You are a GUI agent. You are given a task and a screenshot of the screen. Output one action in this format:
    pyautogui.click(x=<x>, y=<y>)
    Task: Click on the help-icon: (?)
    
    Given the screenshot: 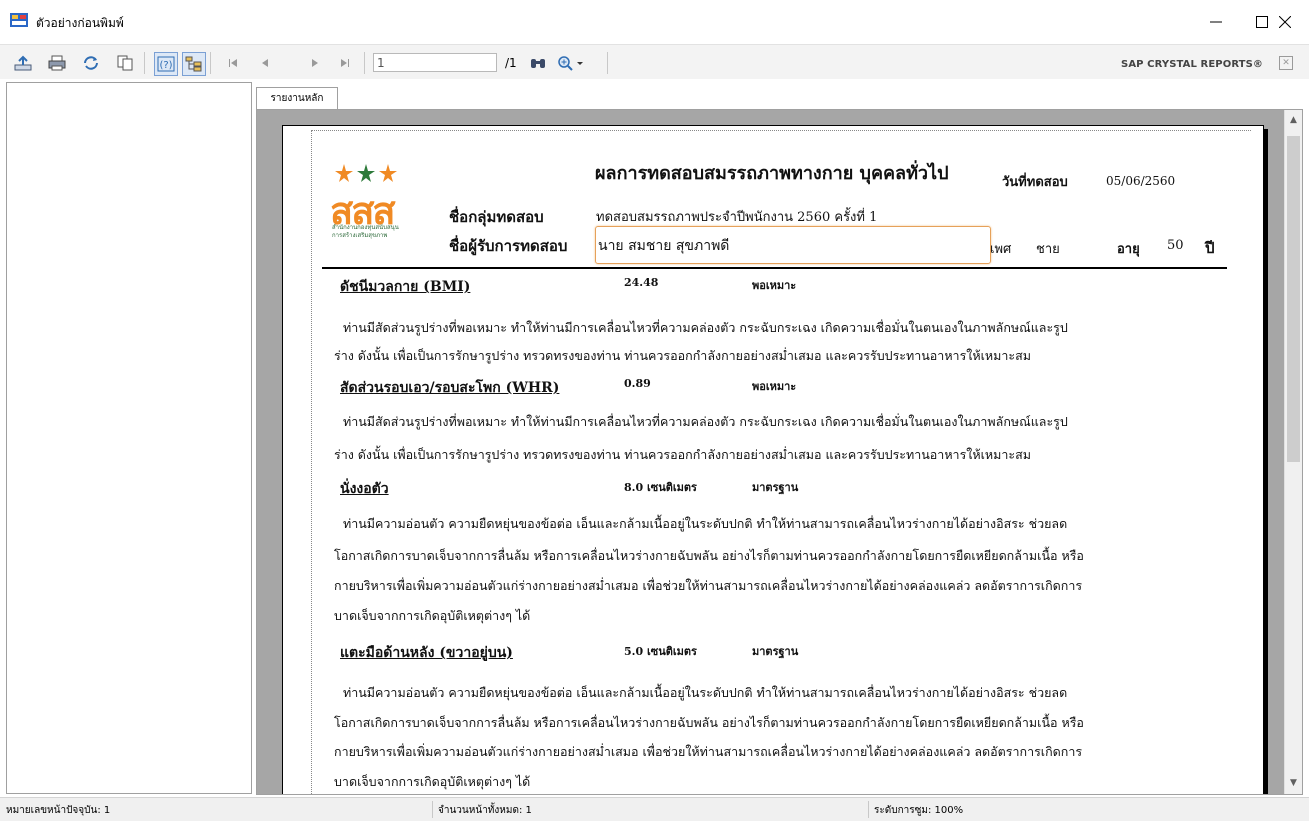 What is the action you would take?
    pyautogui.click(x=166, y=64)
    